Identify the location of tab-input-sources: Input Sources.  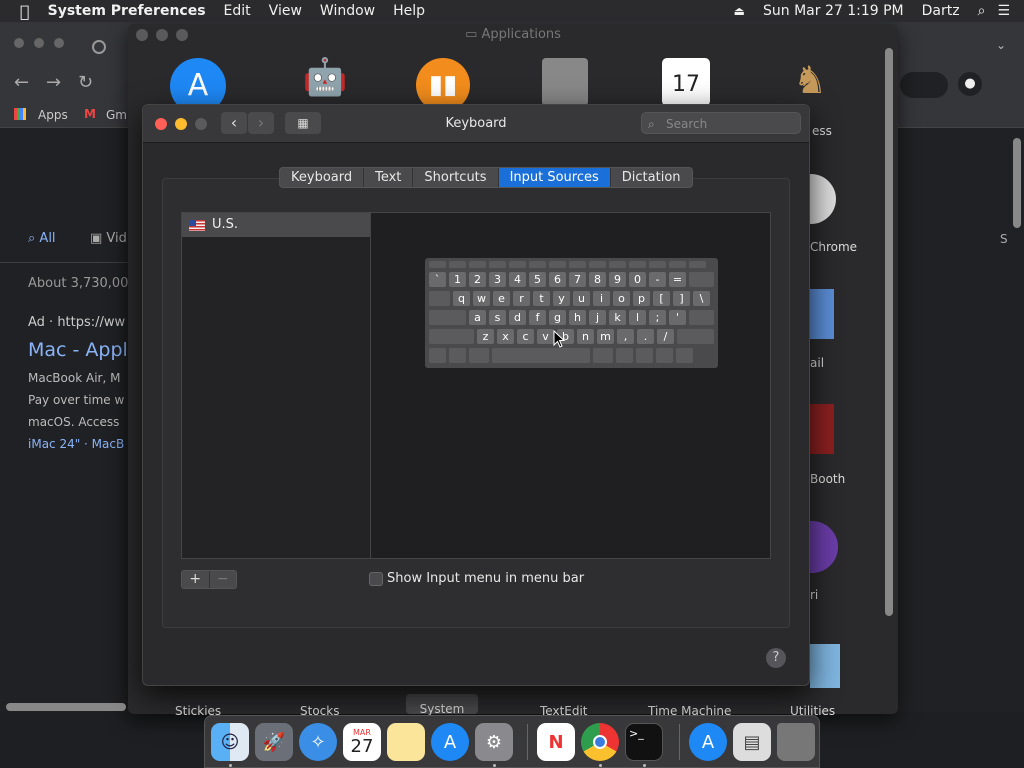
(554, 177).